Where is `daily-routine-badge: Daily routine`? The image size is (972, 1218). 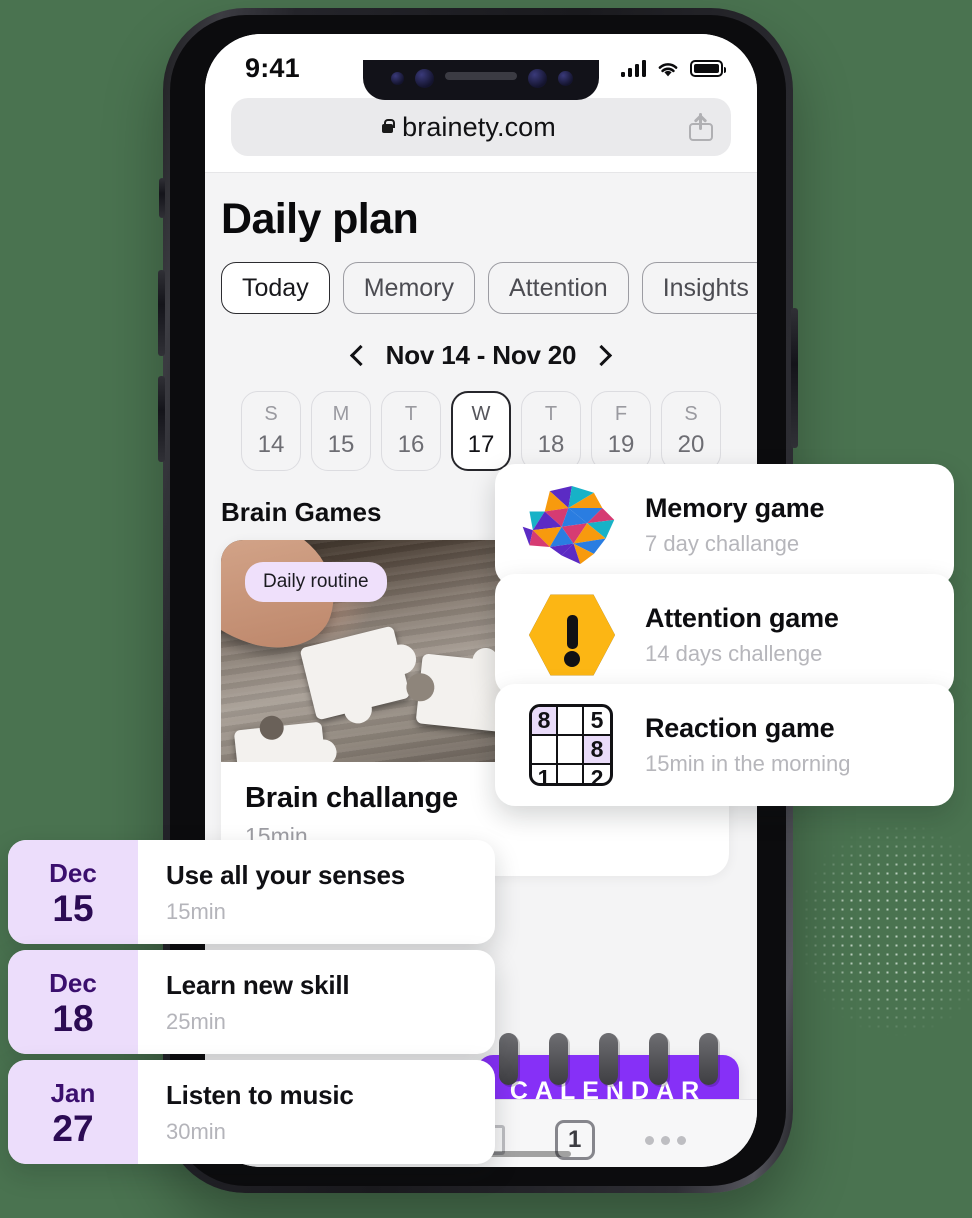 daily-routine-badge: Daily routine is located at coordinates (316, 582).